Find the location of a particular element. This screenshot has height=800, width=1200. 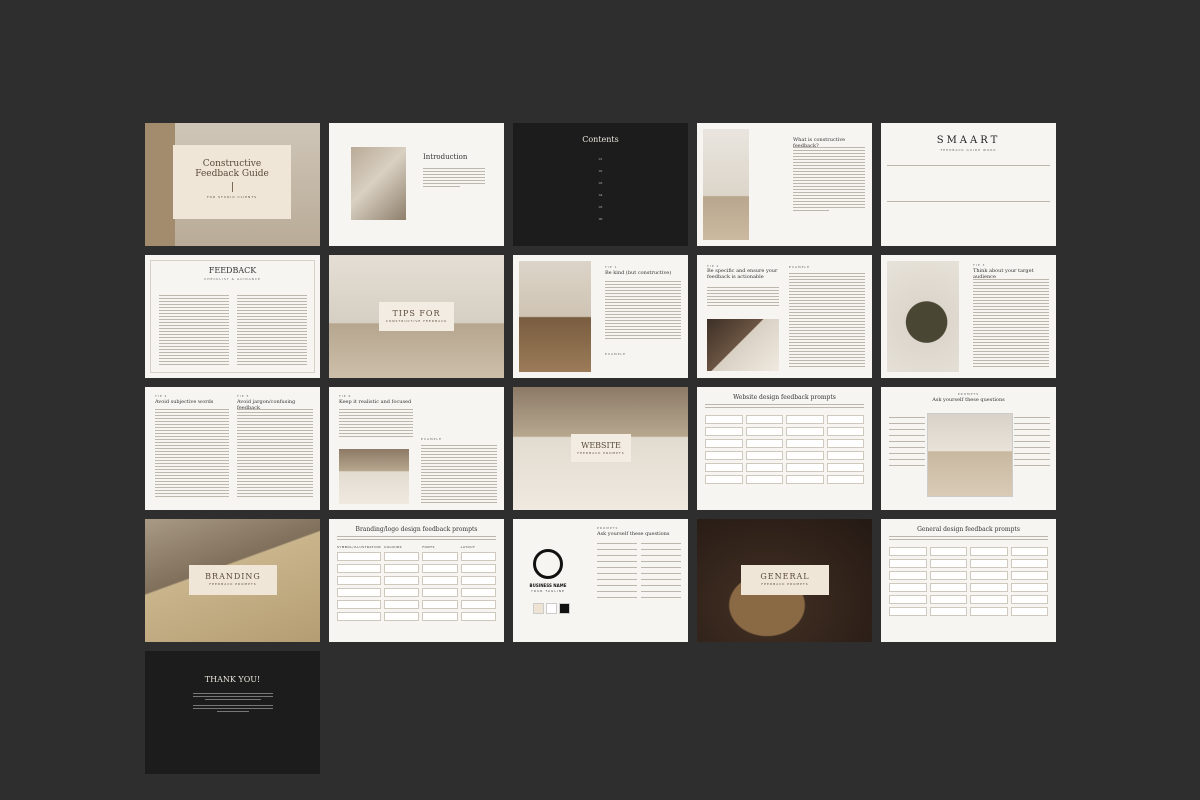

slide-what-is: What is constructive feedback? is located at coordinates (784, 184).